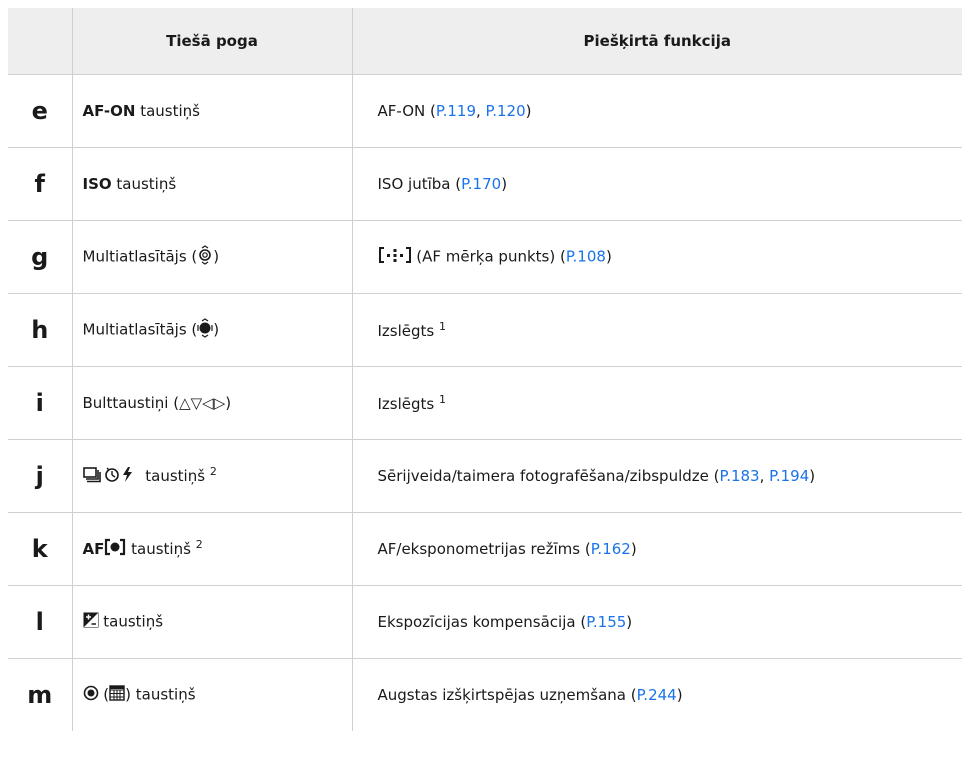 The width and height of the screenshot is (970, 758). Describe the element at coordinates (657, 184) in the screenshot. I see `function-cell: ISO jutība (P.170)` at that location.